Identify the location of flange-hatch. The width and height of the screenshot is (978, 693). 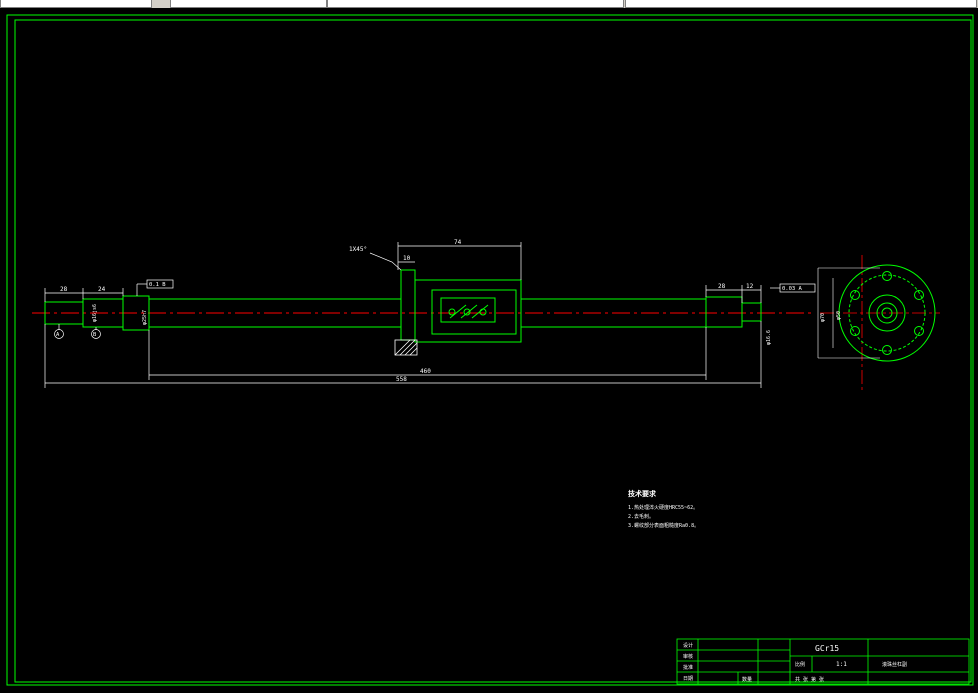
(406, 347).